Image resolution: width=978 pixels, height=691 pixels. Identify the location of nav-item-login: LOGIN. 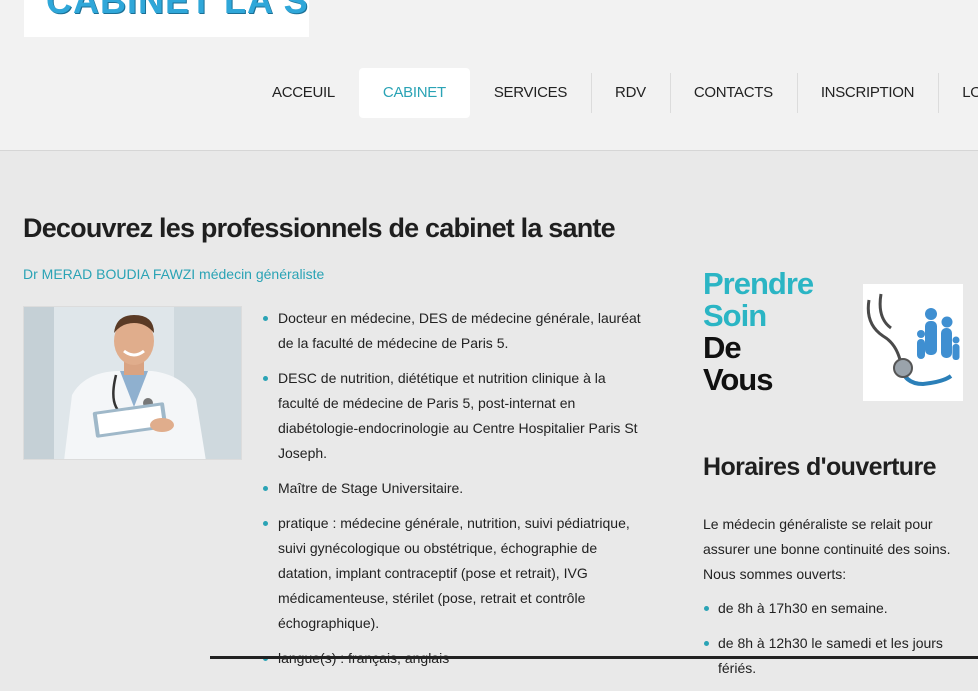
(958, 93).